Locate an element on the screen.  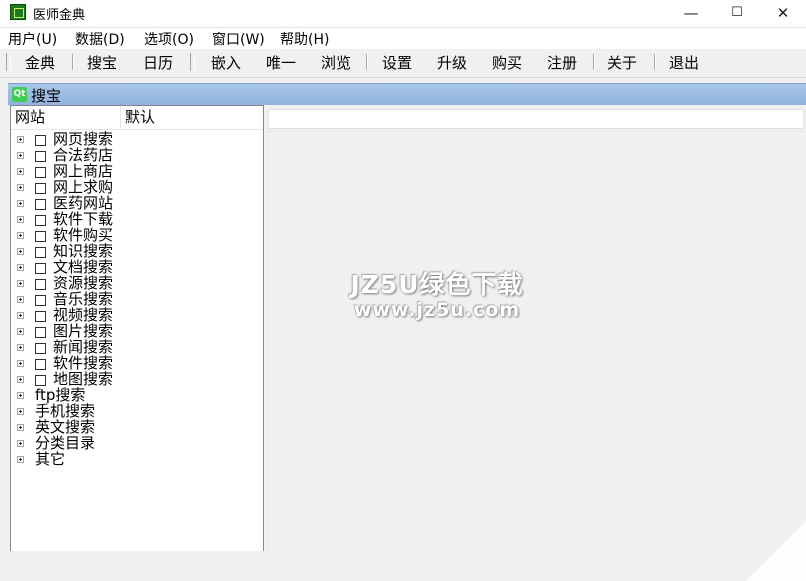
menu-window: 窗口(W) is located at coordinates (238, 39).